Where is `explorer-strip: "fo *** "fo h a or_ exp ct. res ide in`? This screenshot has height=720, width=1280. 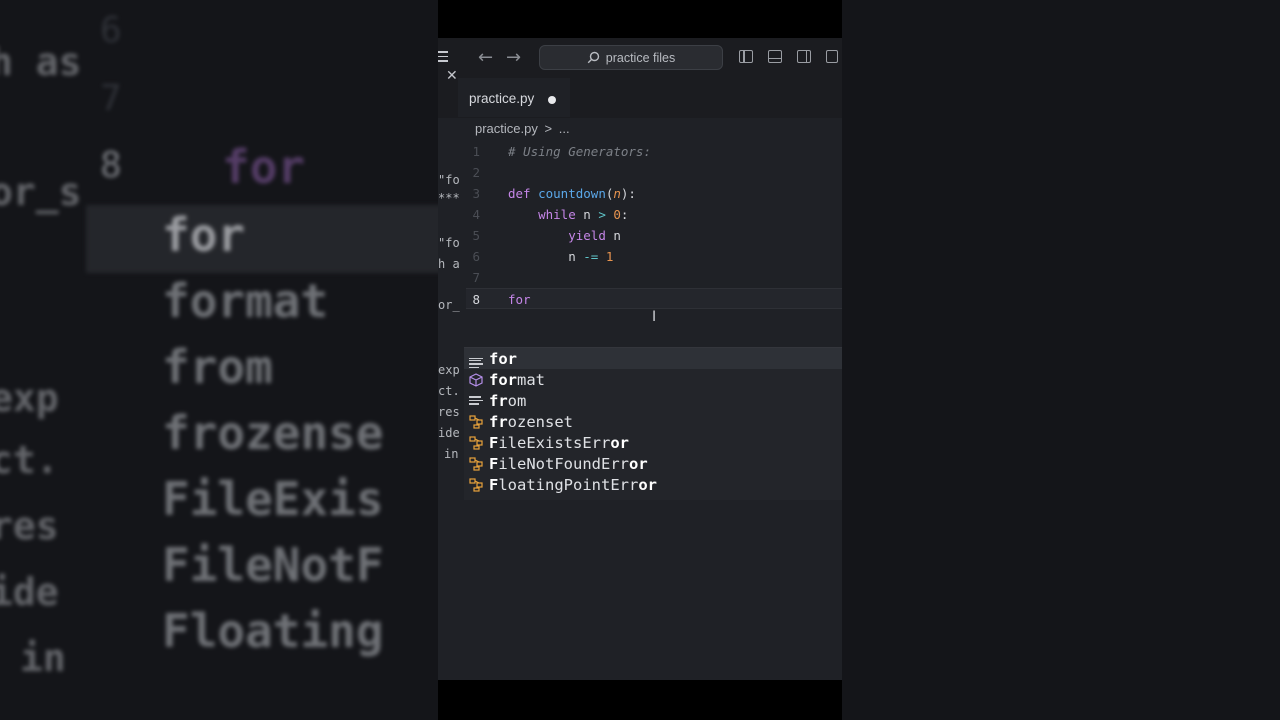
explorer-strip: "fo *** "fo h a or_ exp ct. res ide in is located at coordinates (452, 323).